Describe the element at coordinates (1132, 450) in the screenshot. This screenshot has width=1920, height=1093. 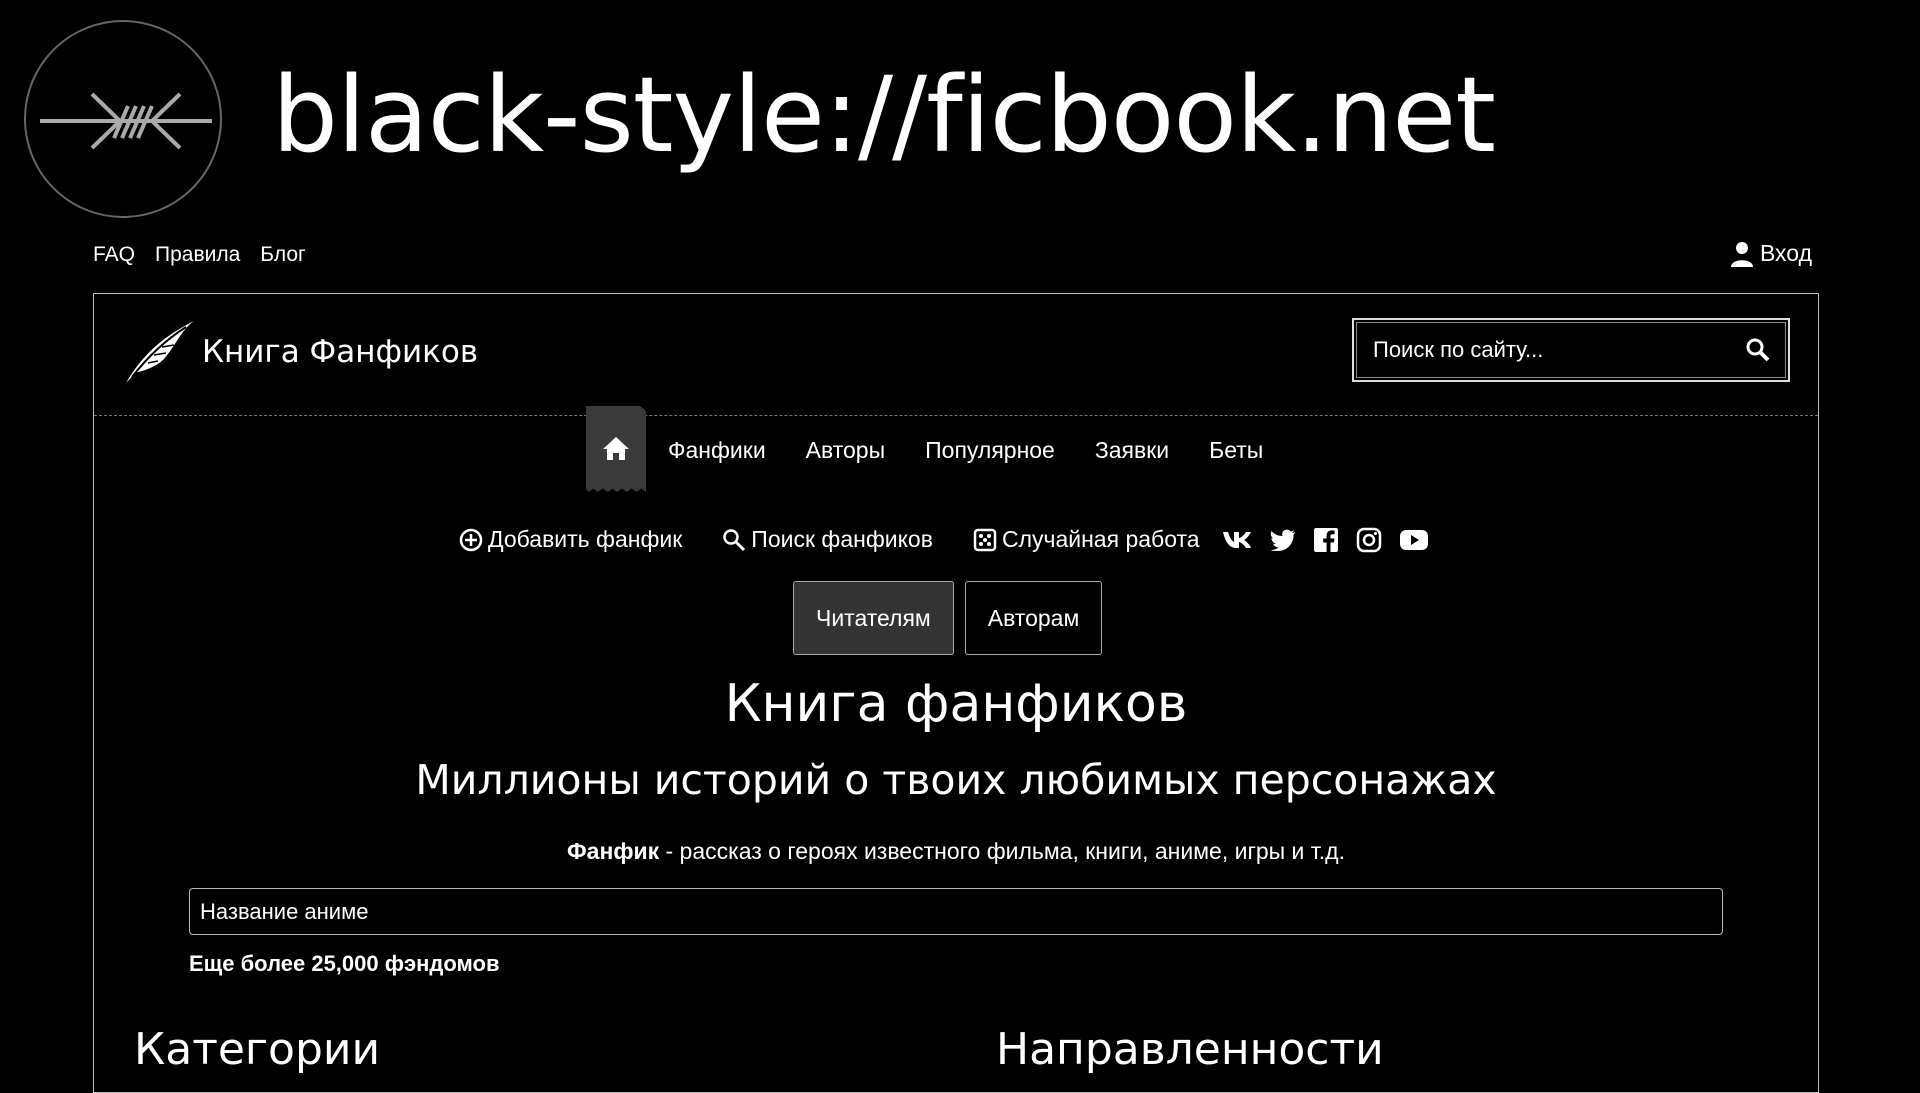
I see `nav-requests: Заявки` at that location.